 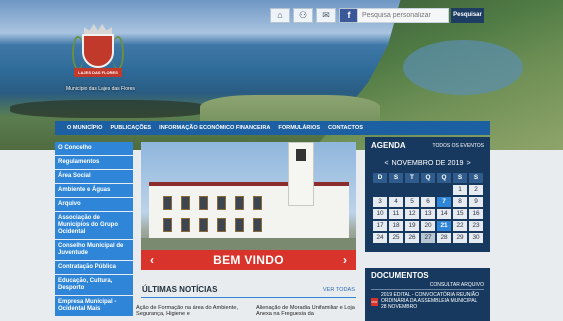 What do you see at coordinates (396, 214) in the screenshot?
I see `calendar-day: 11` at bounding box center [396, 214].